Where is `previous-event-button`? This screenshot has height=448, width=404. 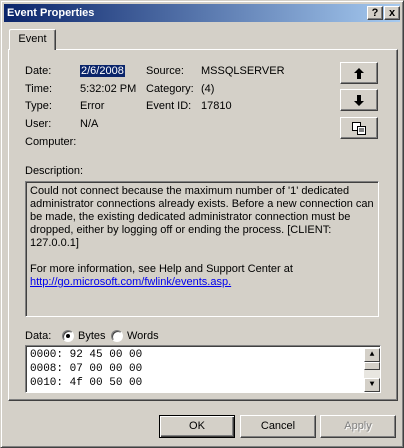 previous-event-button is located at coordinates (359, 73).